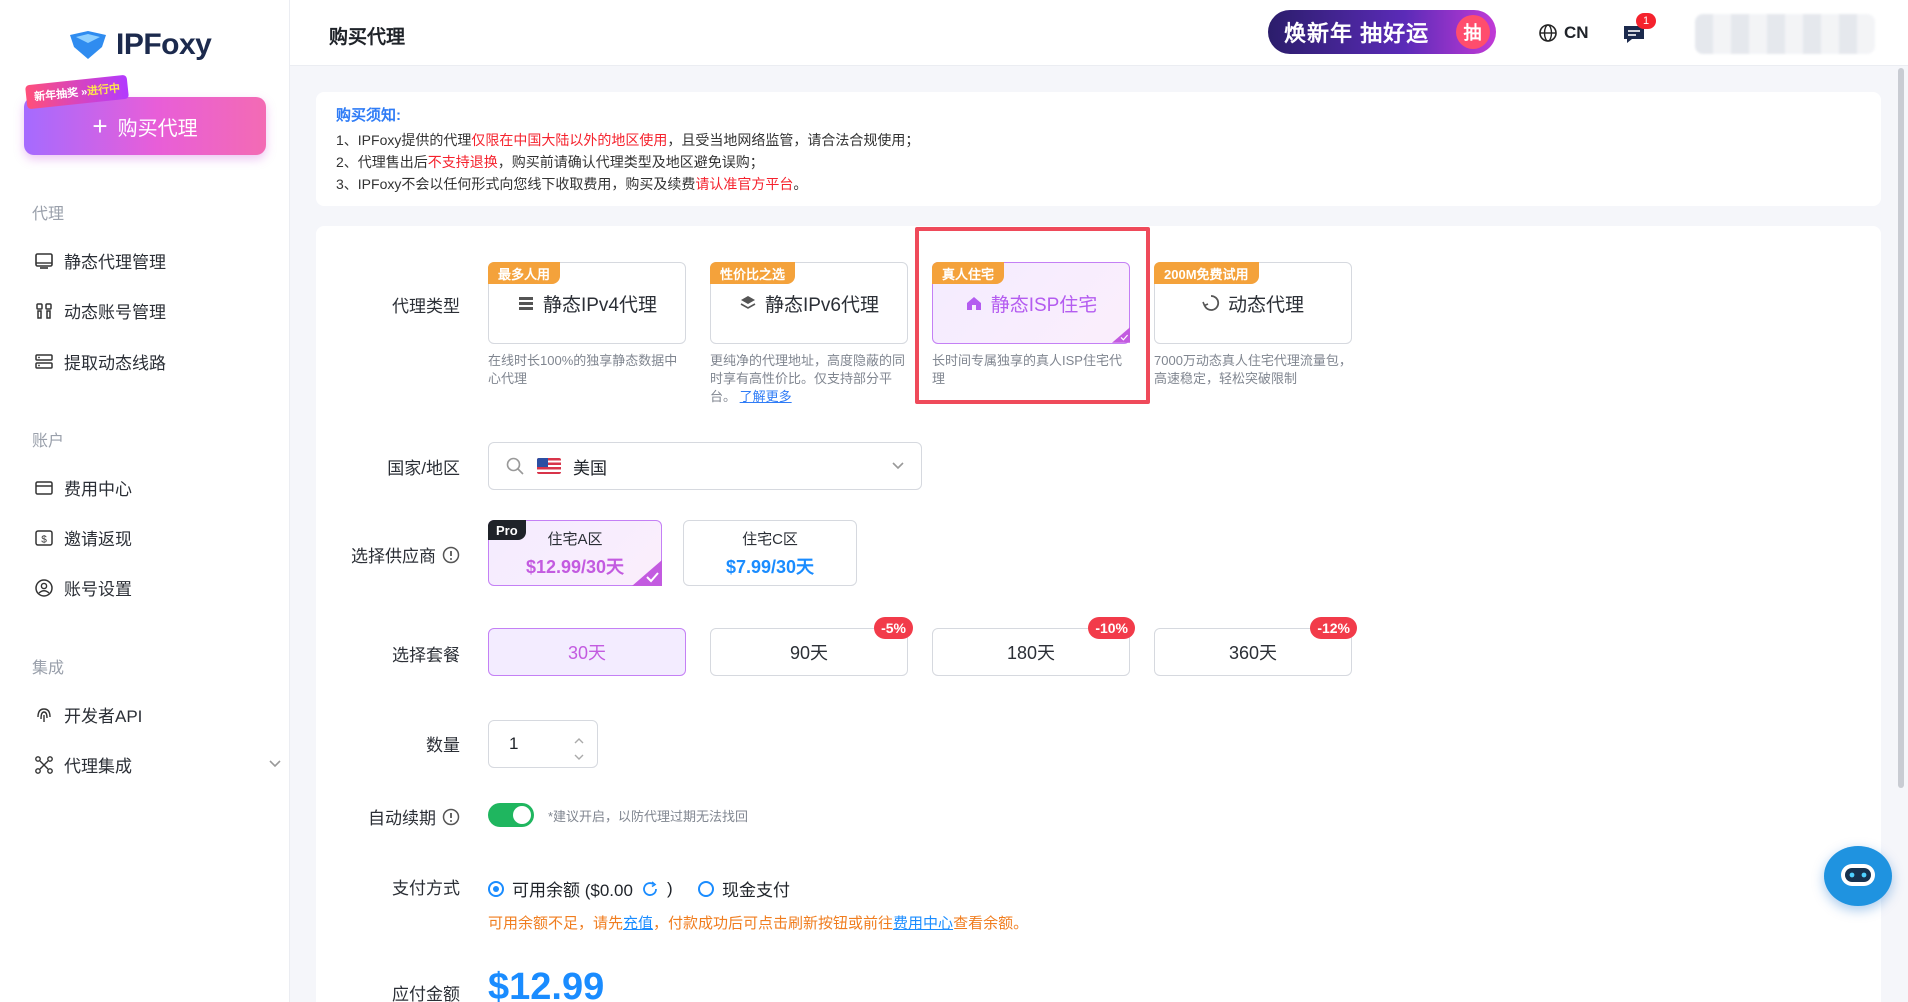  What do you see at coordinates (770, 553) in the screenshot?
I see `provider-card-c: 住宅C区 $7.99/30天` at bounding box center [770, 553].